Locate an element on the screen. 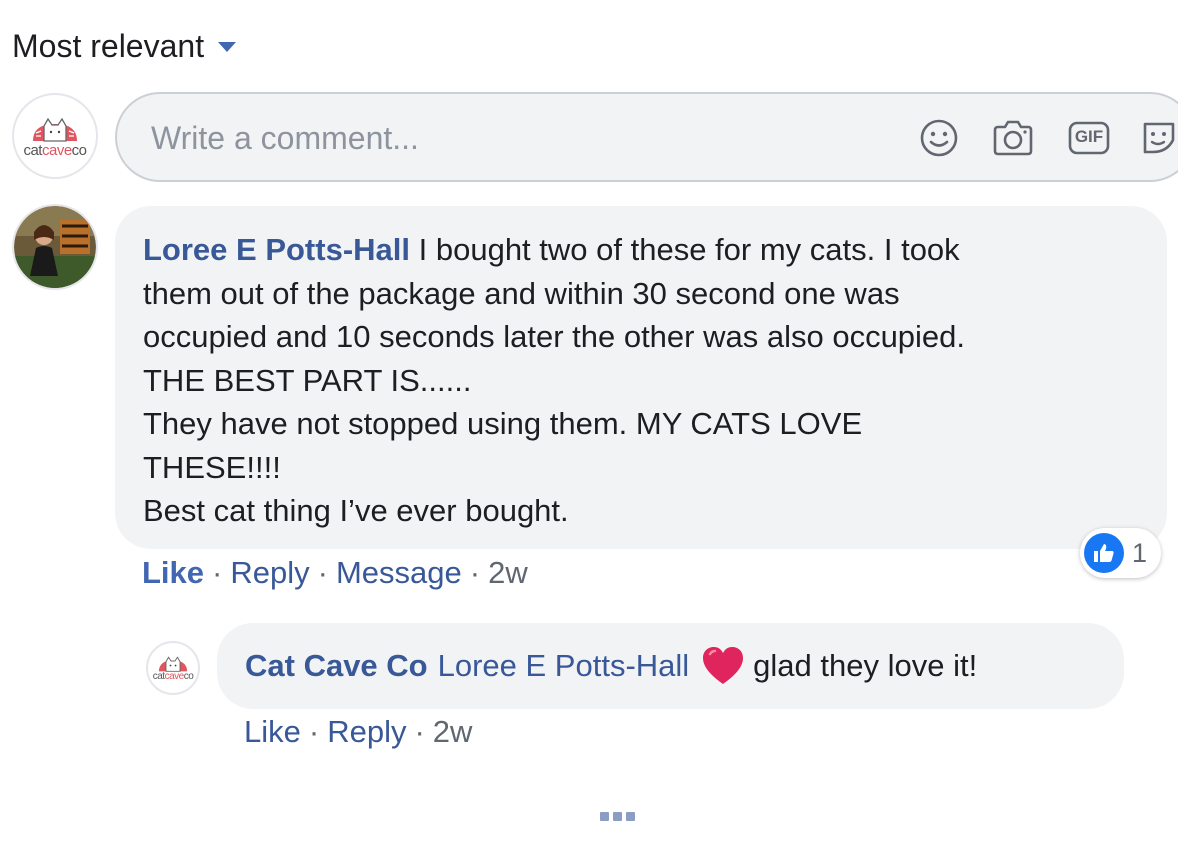 This screenshot has width=1178, height=866. thumbs-up-icon is located at coordinates (1104, 553).